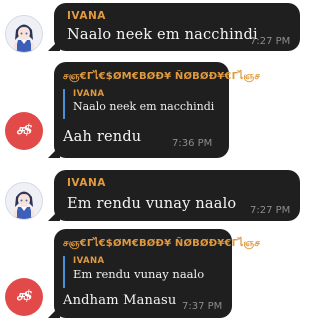  I want to click on reply-quote: IVANA Em rendu vunay naalo, so click(143, 272).